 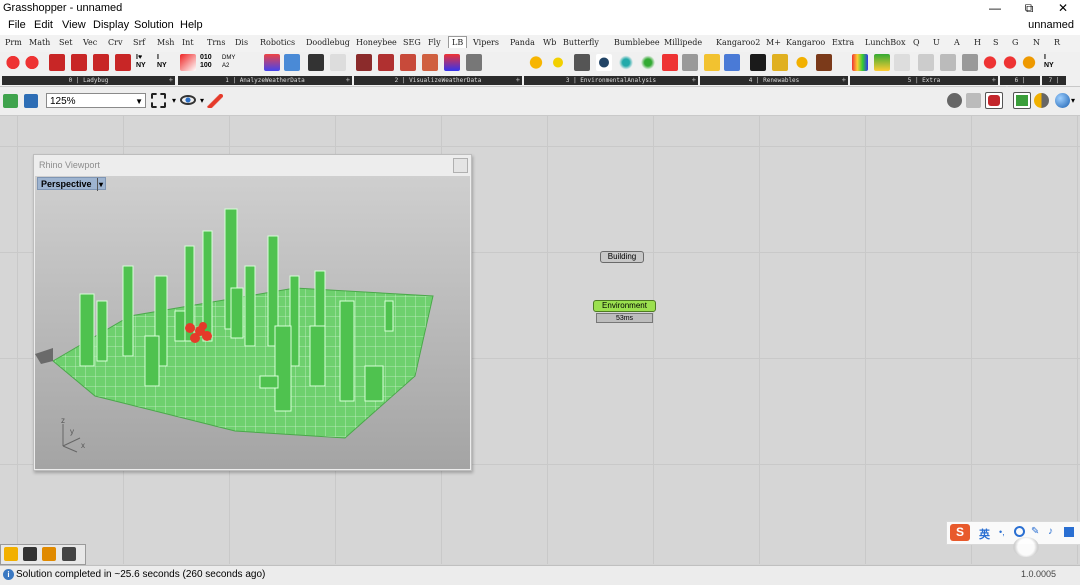 I want to click on tab-dis: Dis, so click(x=241, y=42).